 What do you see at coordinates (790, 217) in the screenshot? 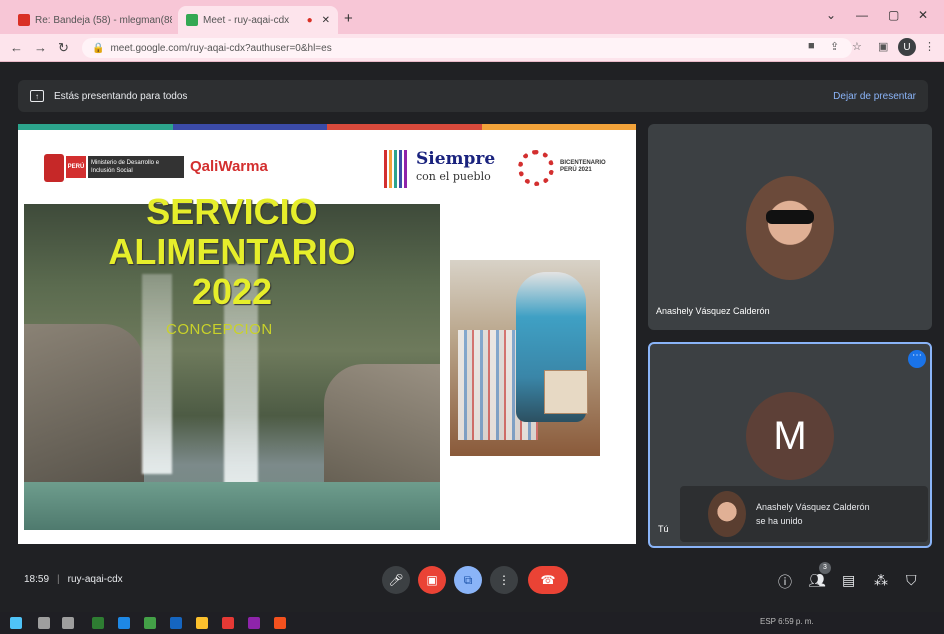
I see `sunglasses` at bounding box center [790, 217].